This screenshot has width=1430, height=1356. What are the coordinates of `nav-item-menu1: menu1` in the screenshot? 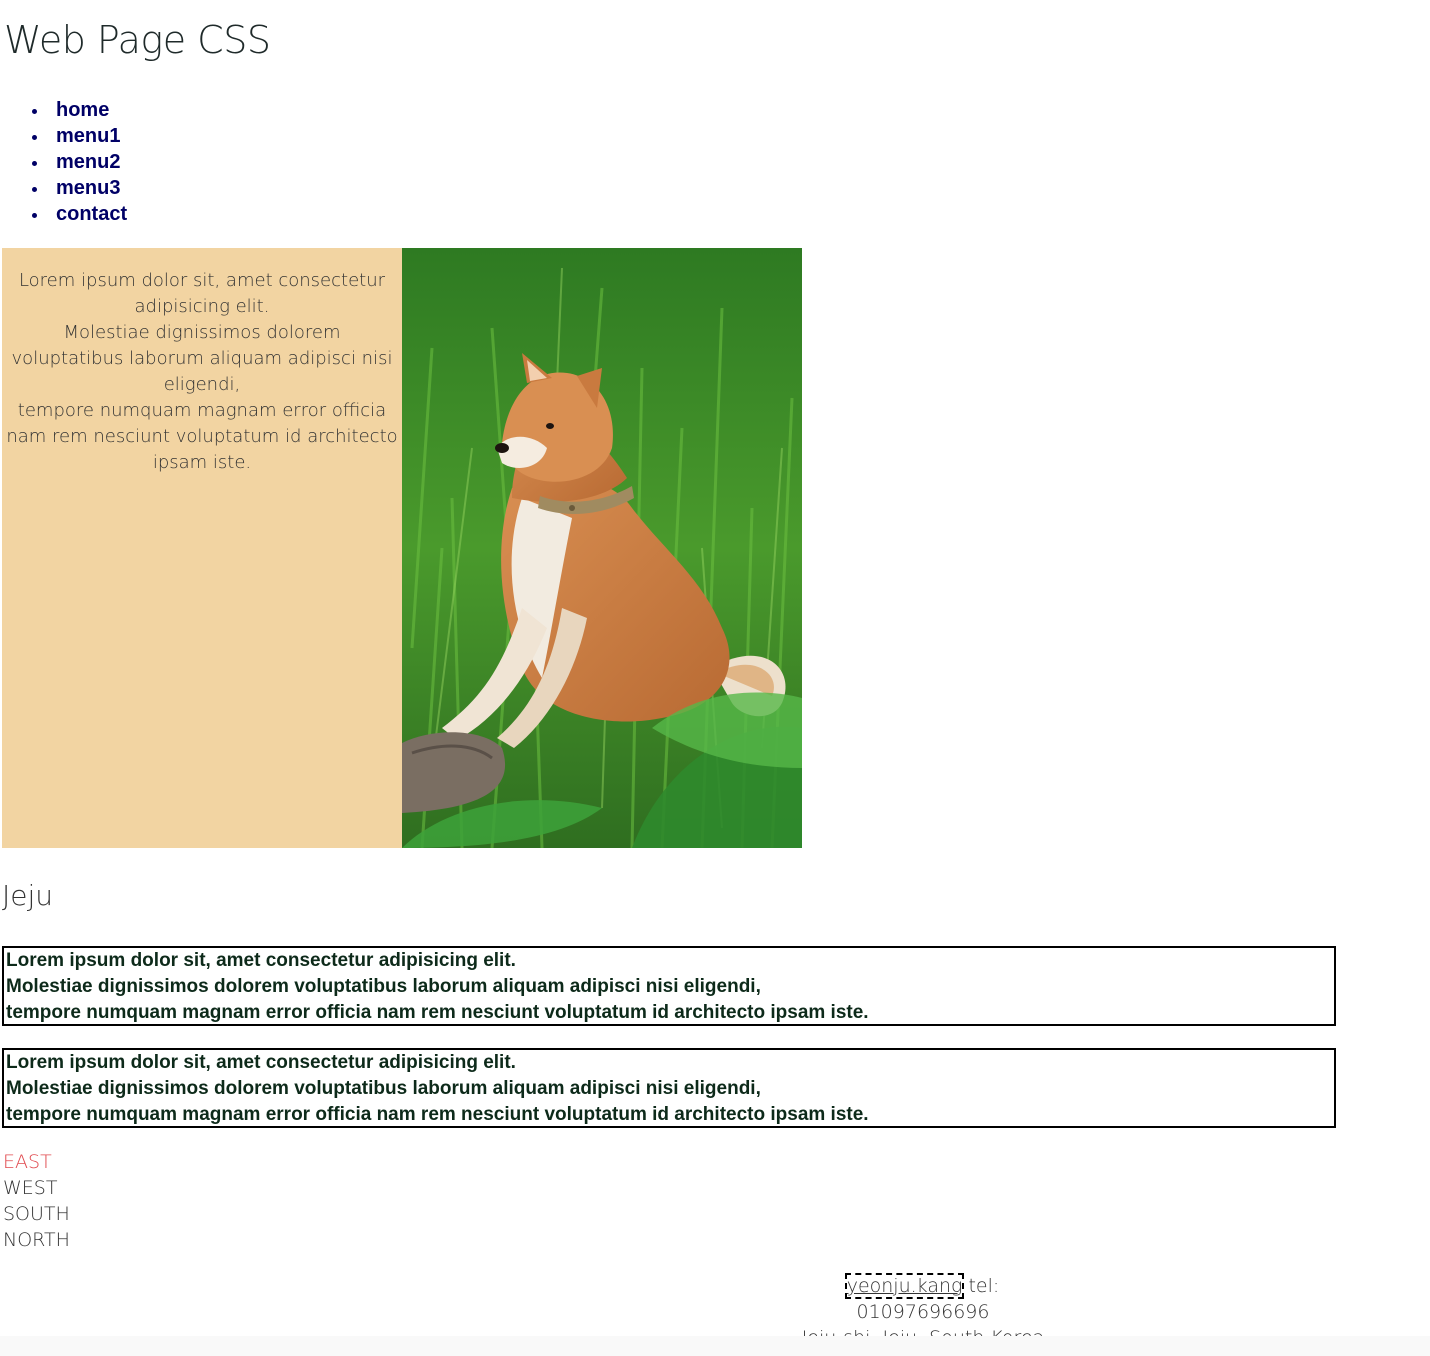 It's located at (79, 136).